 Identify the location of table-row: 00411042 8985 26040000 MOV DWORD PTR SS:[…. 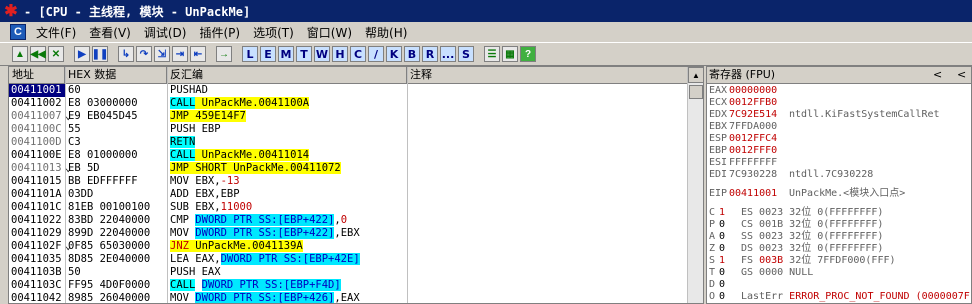
(348, 297).